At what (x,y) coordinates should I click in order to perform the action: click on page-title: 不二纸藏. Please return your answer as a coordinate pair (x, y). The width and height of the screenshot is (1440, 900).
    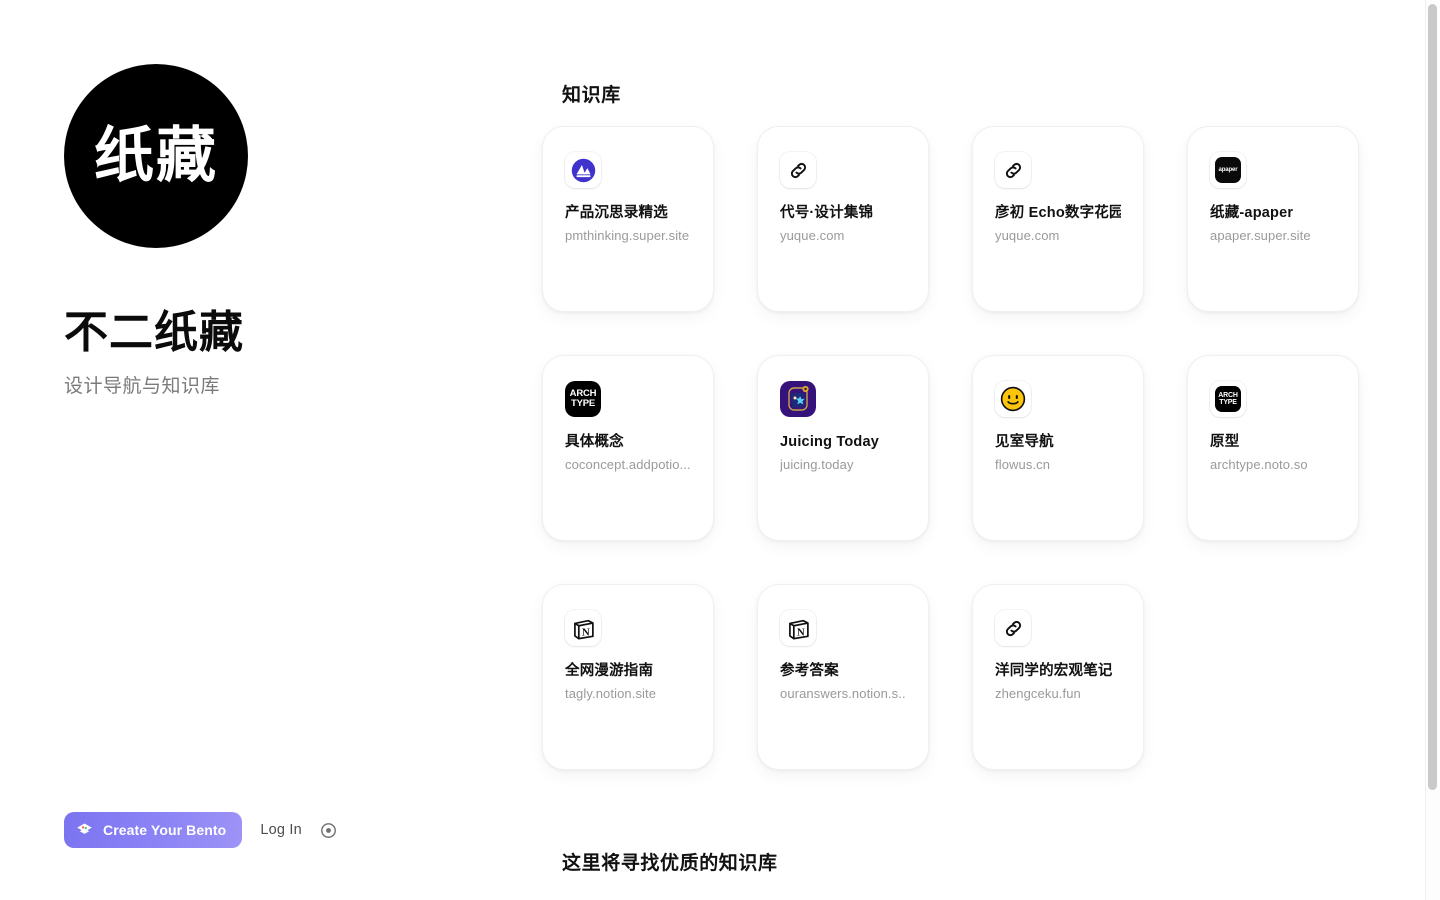
    Looking at the image, I should click on (154, 332).